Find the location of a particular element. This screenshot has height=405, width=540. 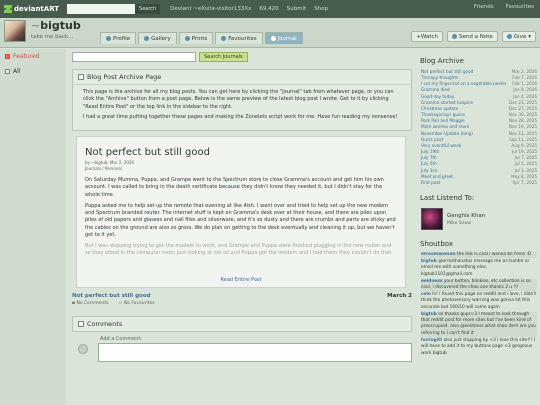

comments-count-label: No Comments is located at coordinates (92, 303).